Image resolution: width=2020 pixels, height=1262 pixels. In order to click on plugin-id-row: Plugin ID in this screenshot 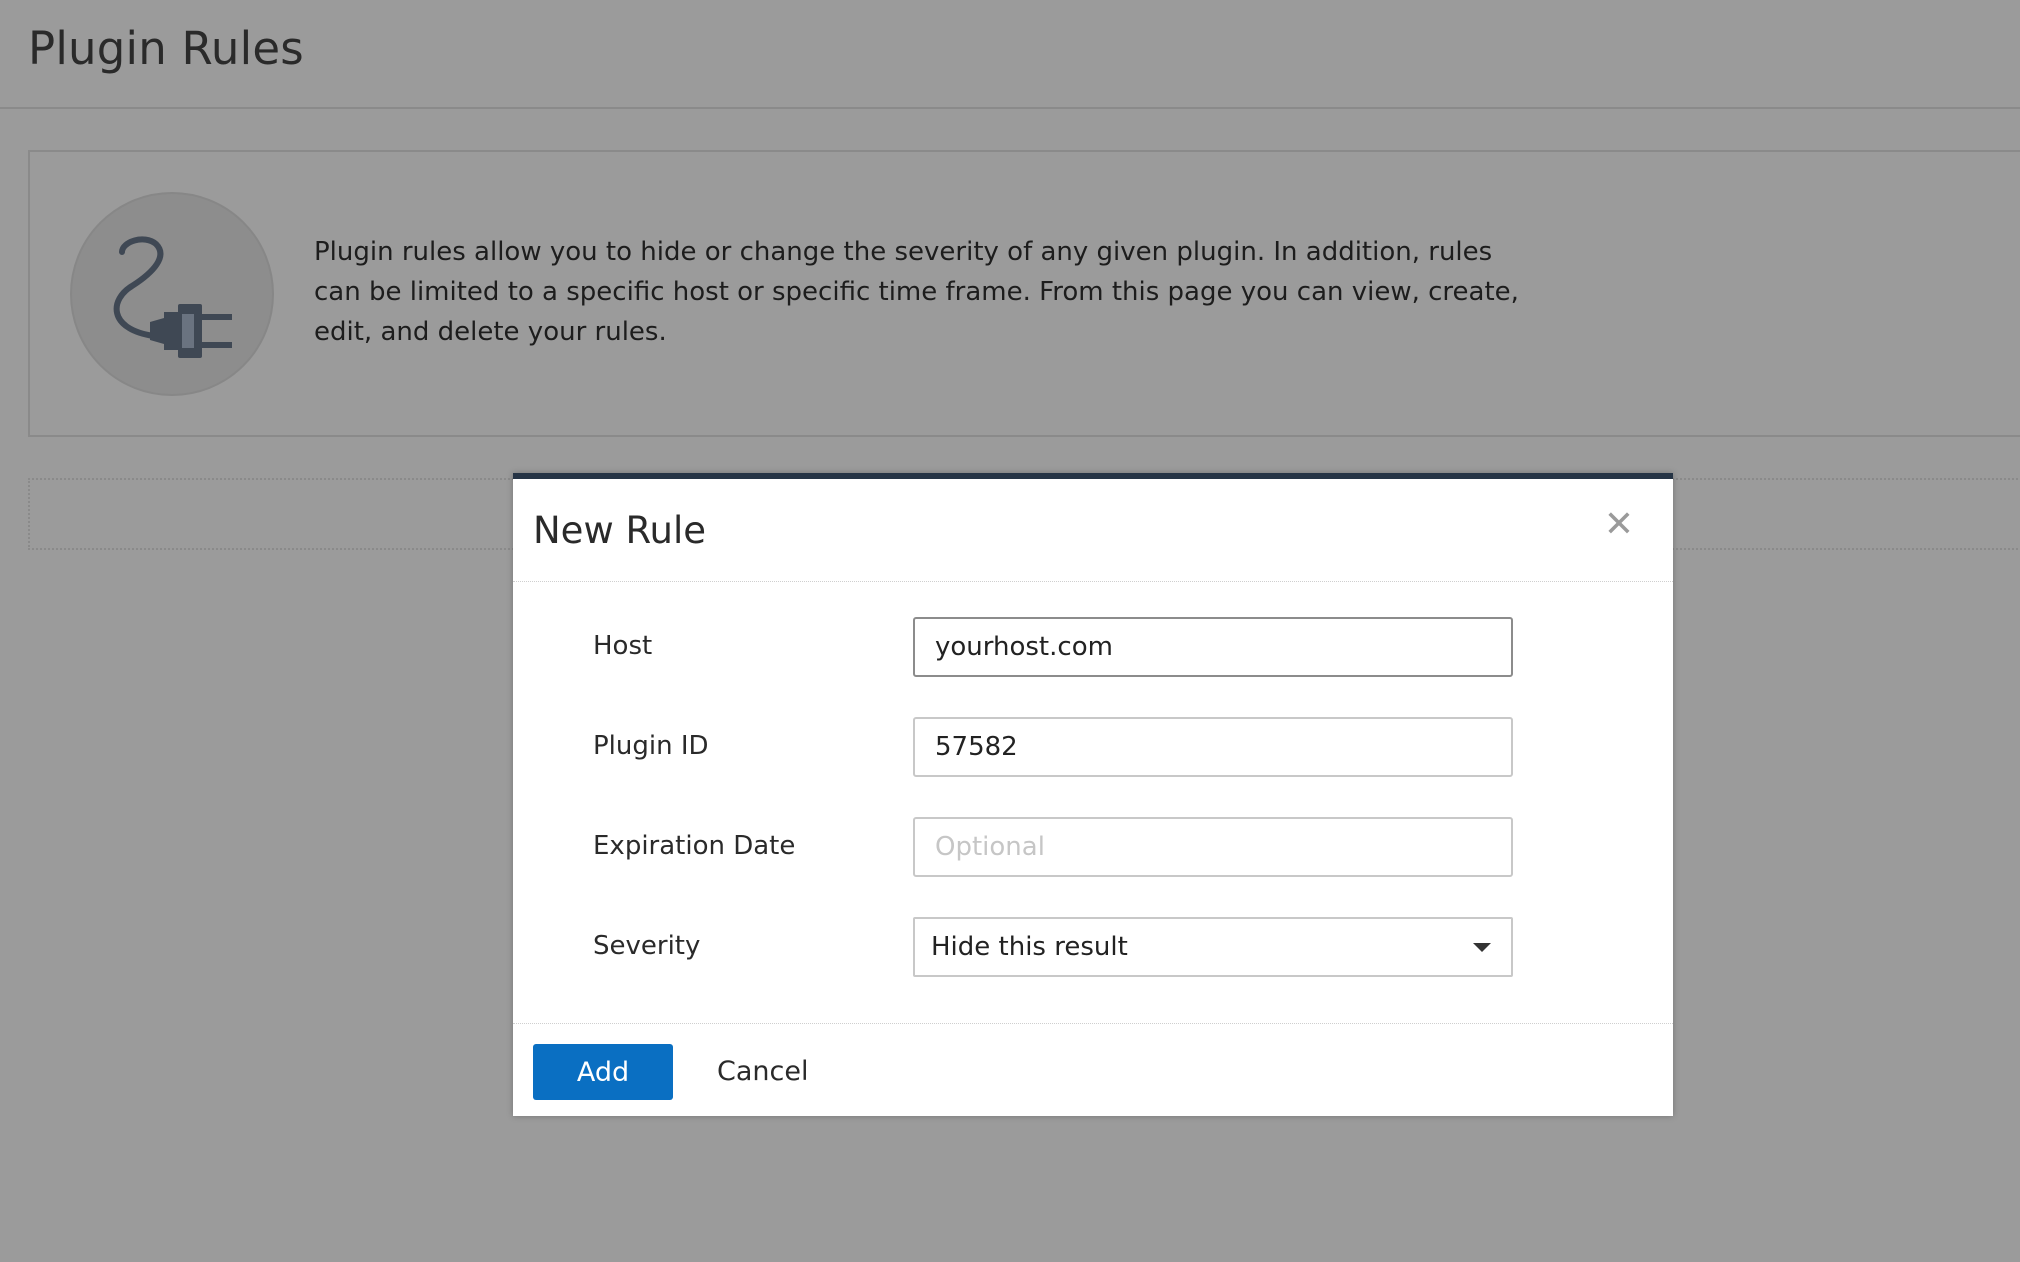, I will do `click(1093, 747)`.